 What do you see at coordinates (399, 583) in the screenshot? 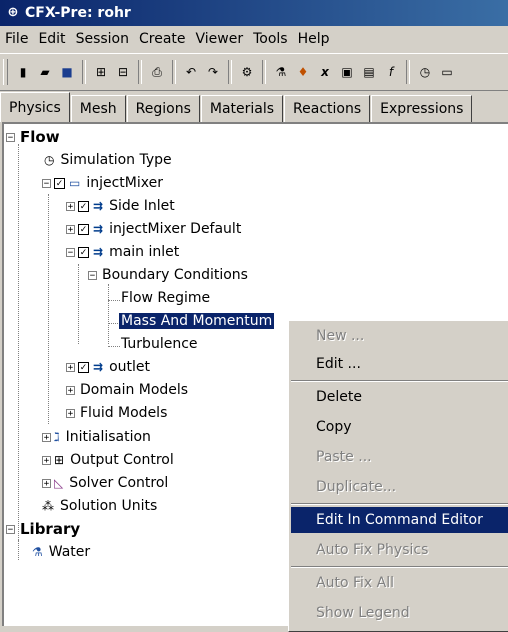
I see `menu-item-auto-fix-all: Auto Fix All` at bounding box center [399, 583].